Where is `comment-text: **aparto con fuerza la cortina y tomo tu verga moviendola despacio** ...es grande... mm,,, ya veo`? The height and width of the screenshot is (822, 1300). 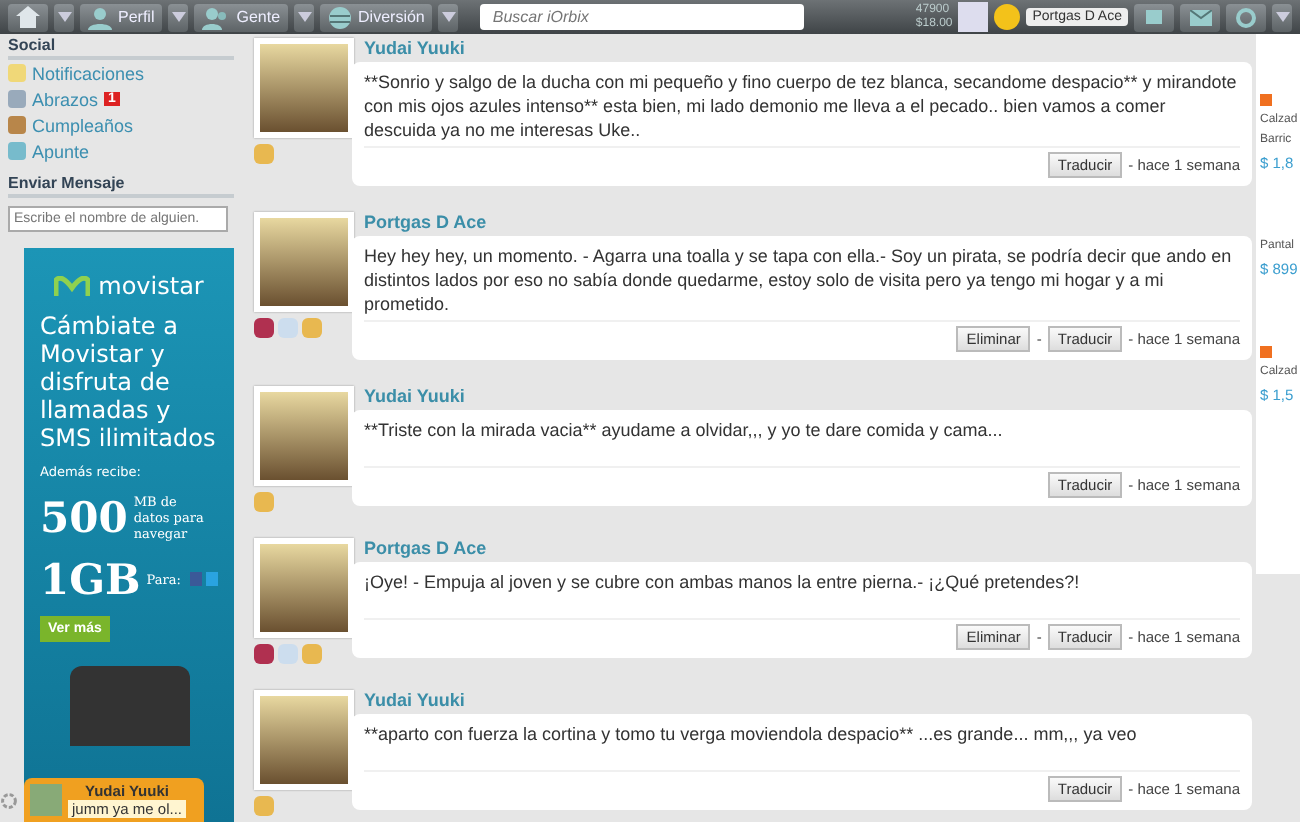 comment-text: **aparto con fuerza la cortina y tomo tu verga moviendola despacio** ...es grande... mm,,, ya veo is located at coordinates (751, 734).